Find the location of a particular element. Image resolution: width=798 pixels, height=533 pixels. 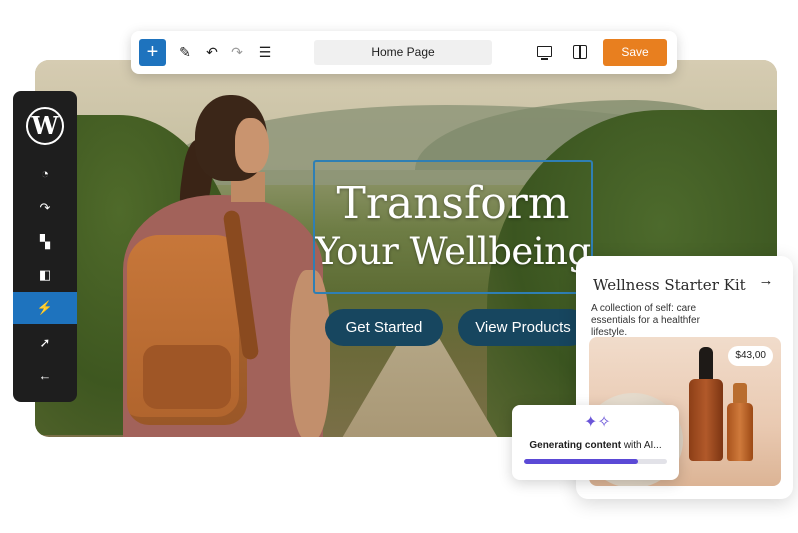

editor-sidebar: W ◔ ↷ ▚ ◧ ⚡ ➚ ← is located at coordinates (45, 246).